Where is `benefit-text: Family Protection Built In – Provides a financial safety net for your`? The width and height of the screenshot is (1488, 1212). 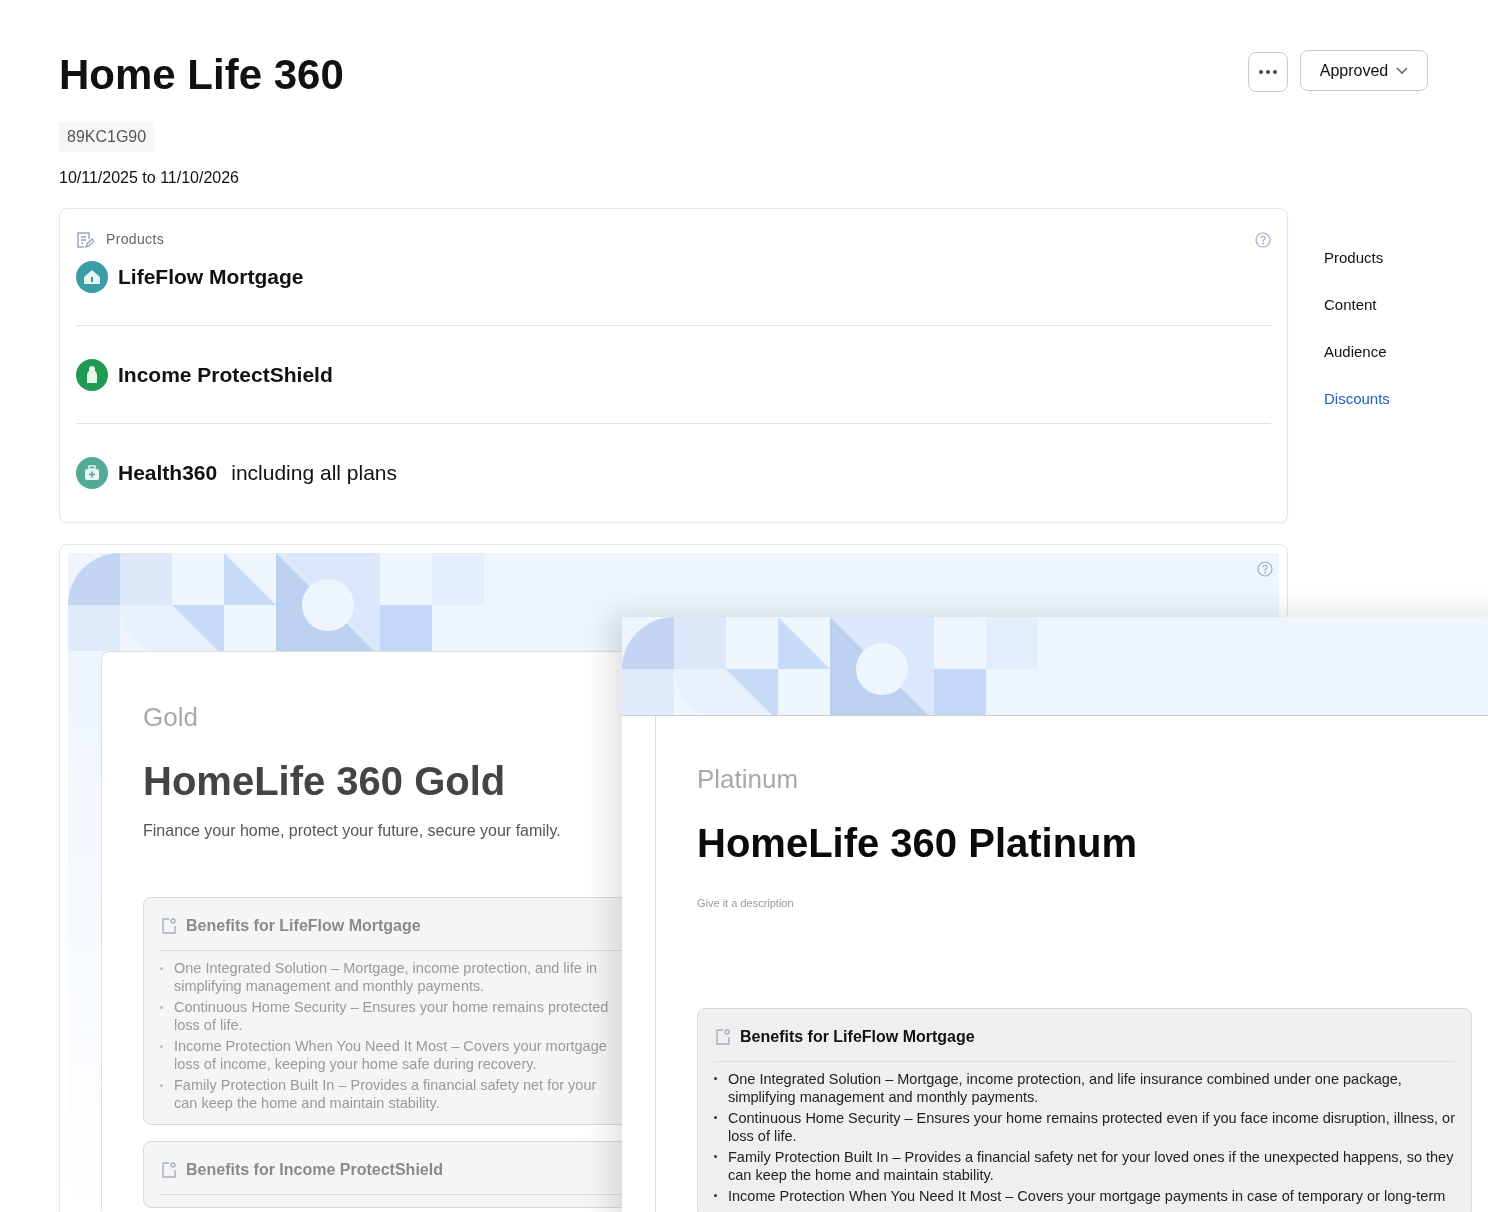
benefit-text: Family Protection Built In – Provides a financial safety net for your is located at coordinates (385, 1085).